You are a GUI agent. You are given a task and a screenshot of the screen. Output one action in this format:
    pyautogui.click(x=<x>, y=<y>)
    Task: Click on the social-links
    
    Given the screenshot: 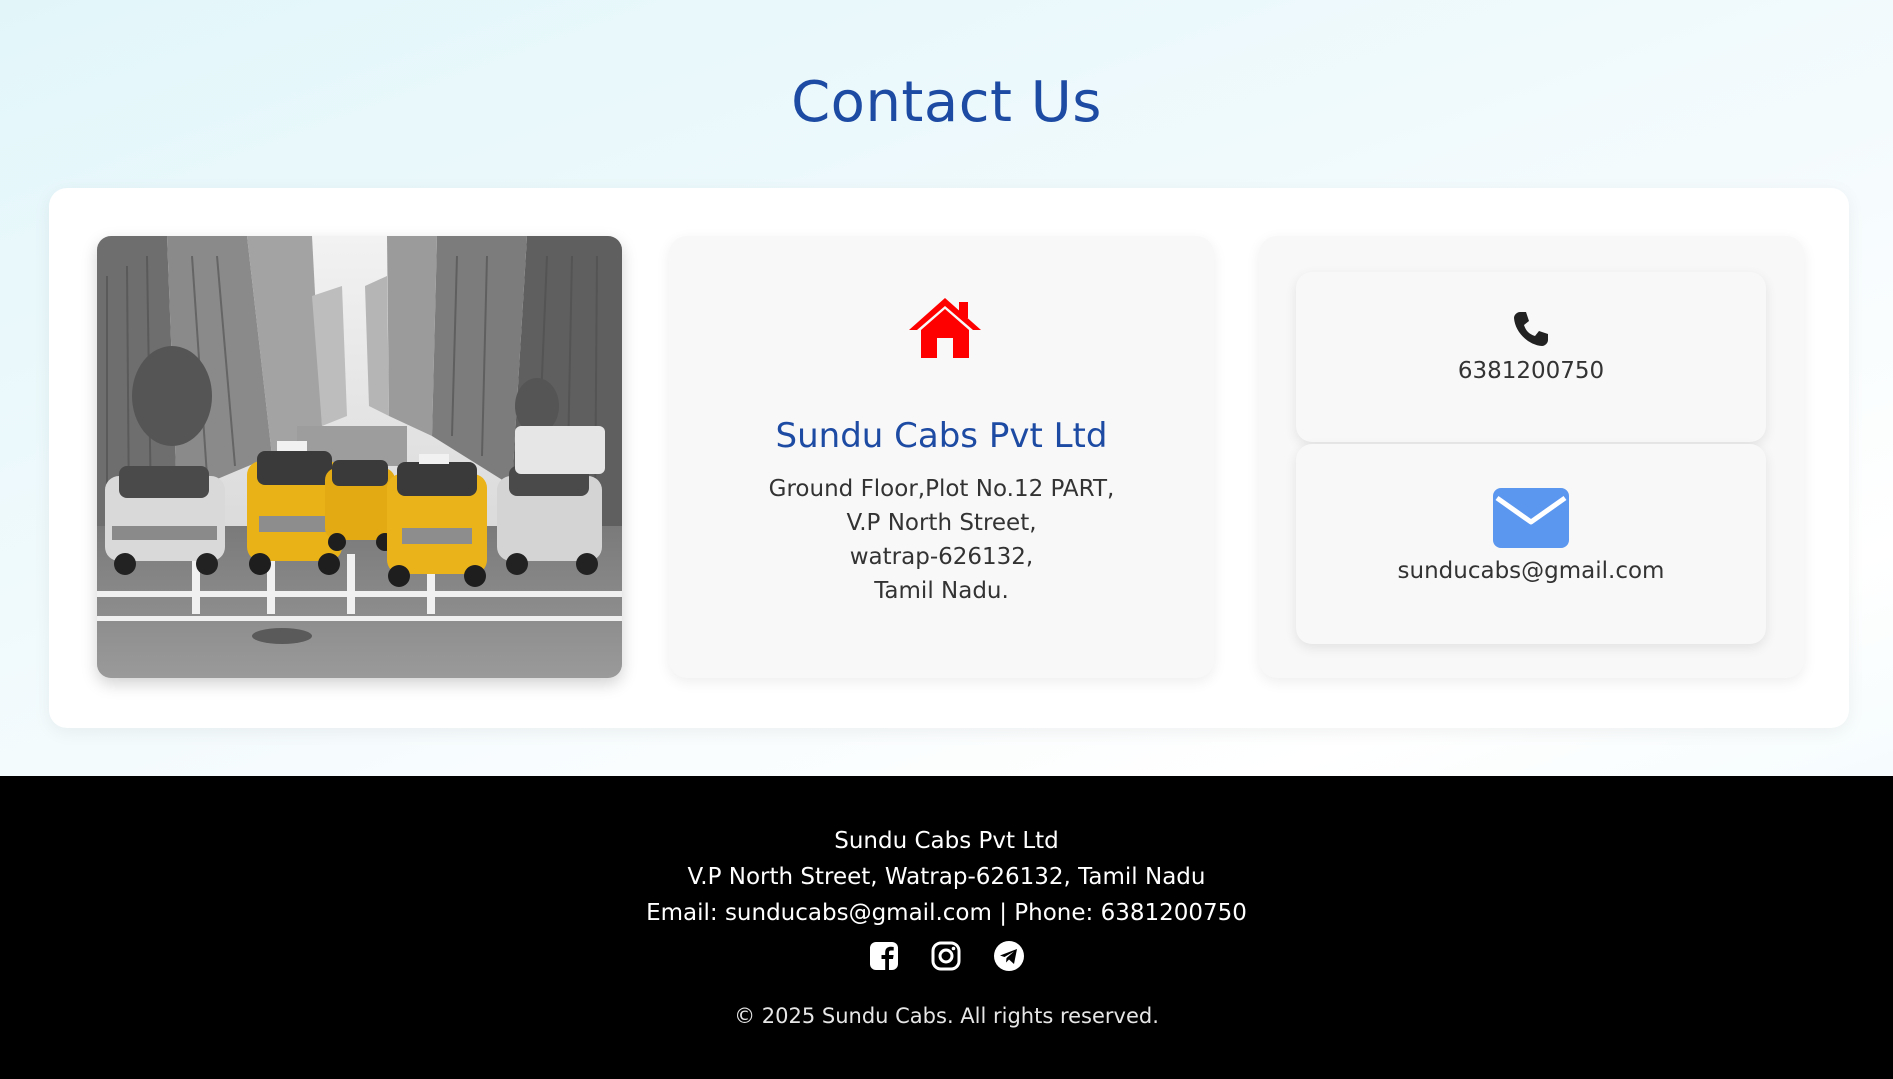 What is the action you would take?
    pyautogui.click(x=946, y=957)
    